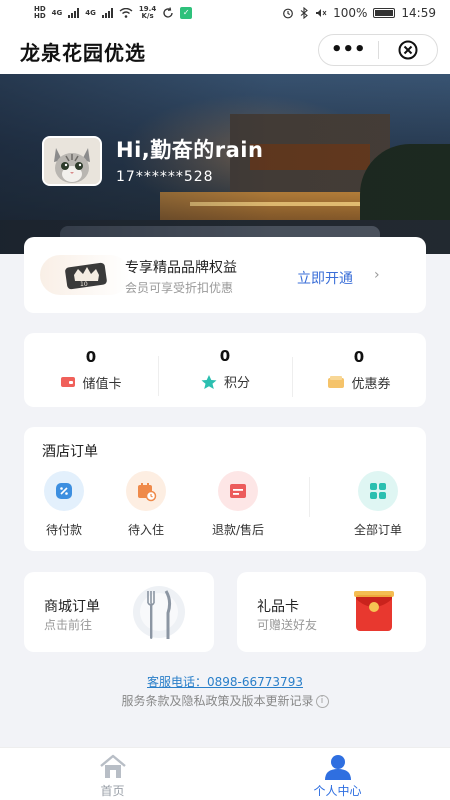 The width and height of the screenshot is (450, 800). Describe the element at coordinates (225, 681) in the screenshot. I see `customer-service-phone-link: 客服电话：0898-66773793` at that location.